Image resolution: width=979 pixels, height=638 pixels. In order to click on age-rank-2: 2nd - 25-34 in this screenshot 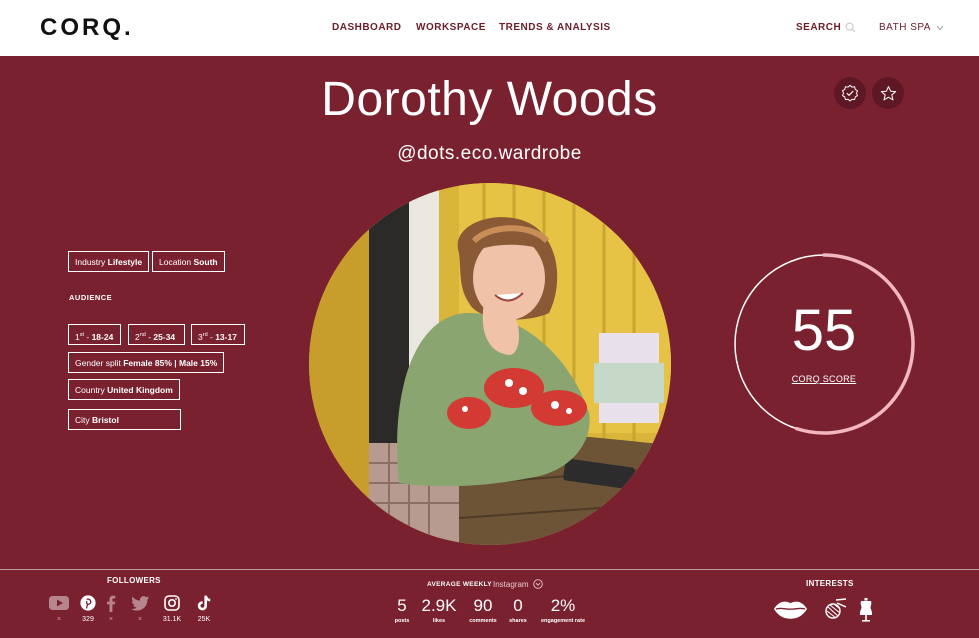, I will do `click(156, 334)`.